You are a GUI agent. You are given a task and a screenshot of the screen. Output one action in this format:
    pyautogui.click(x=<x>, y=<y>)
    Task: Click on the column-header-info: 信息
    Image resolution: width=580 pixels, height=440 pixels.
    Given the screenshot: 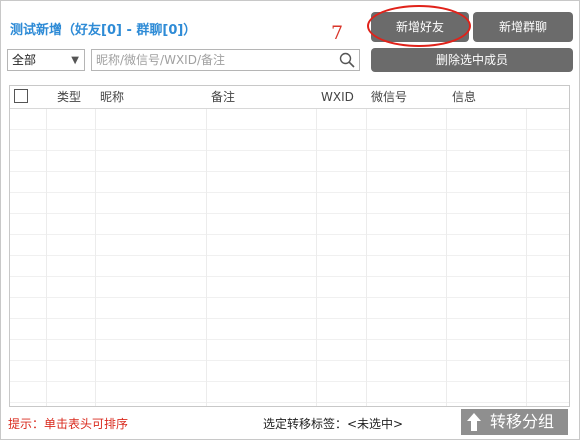 What is the action you would take?
    pyautogui.click(x=464, y=97)
    